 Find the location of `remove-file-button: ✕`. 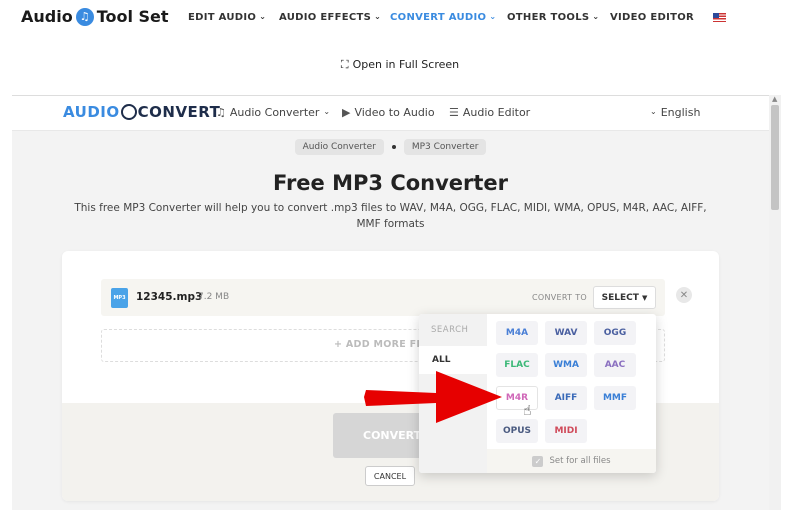

remove-file-button: ✕ is located at coordinates (684, 295).